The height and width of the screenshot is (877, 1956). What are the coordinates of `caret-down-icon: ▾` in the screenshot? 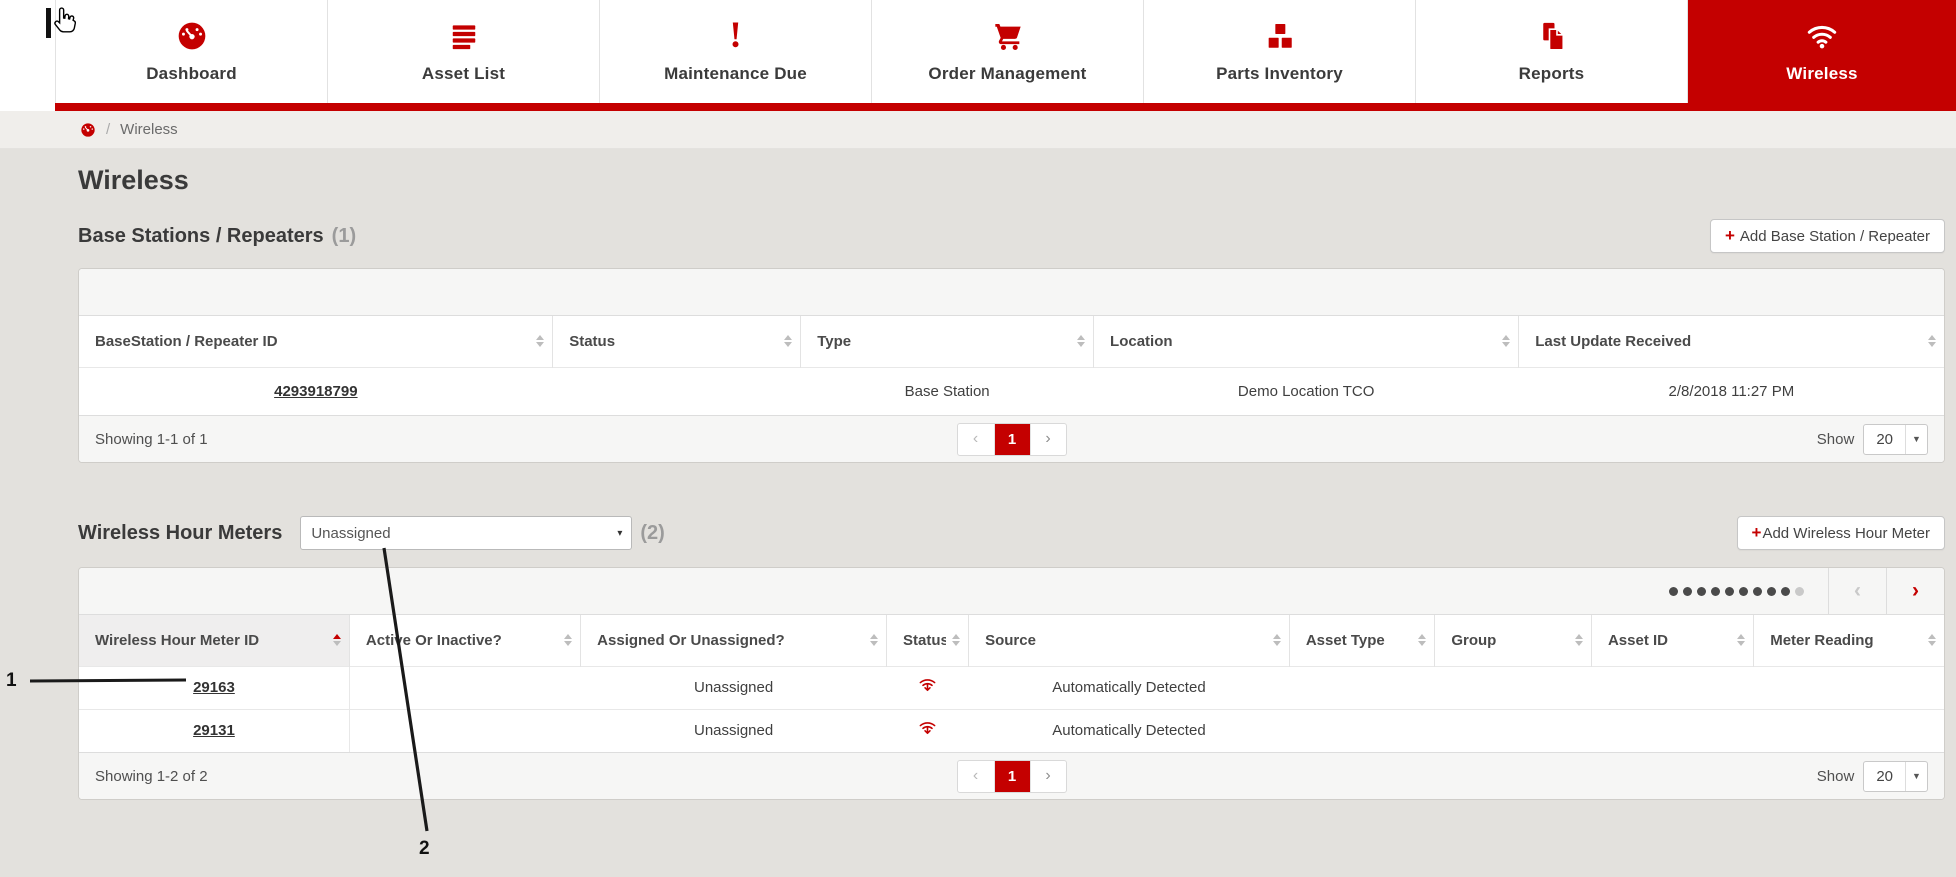 It's located at (620, 533).